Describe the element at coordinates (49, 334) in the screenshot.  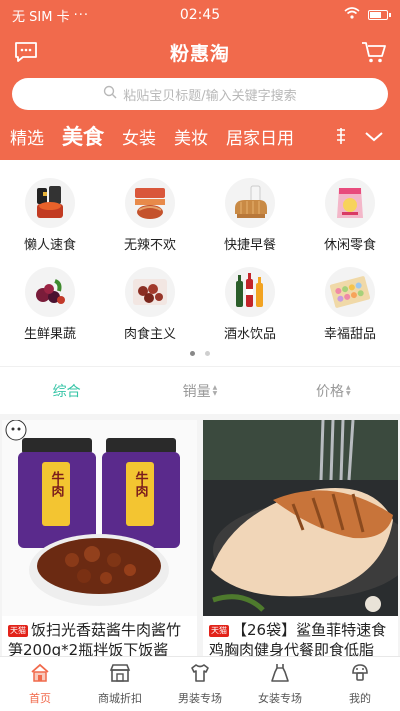
I see `category-label: 生鲜果蔬` at that location.